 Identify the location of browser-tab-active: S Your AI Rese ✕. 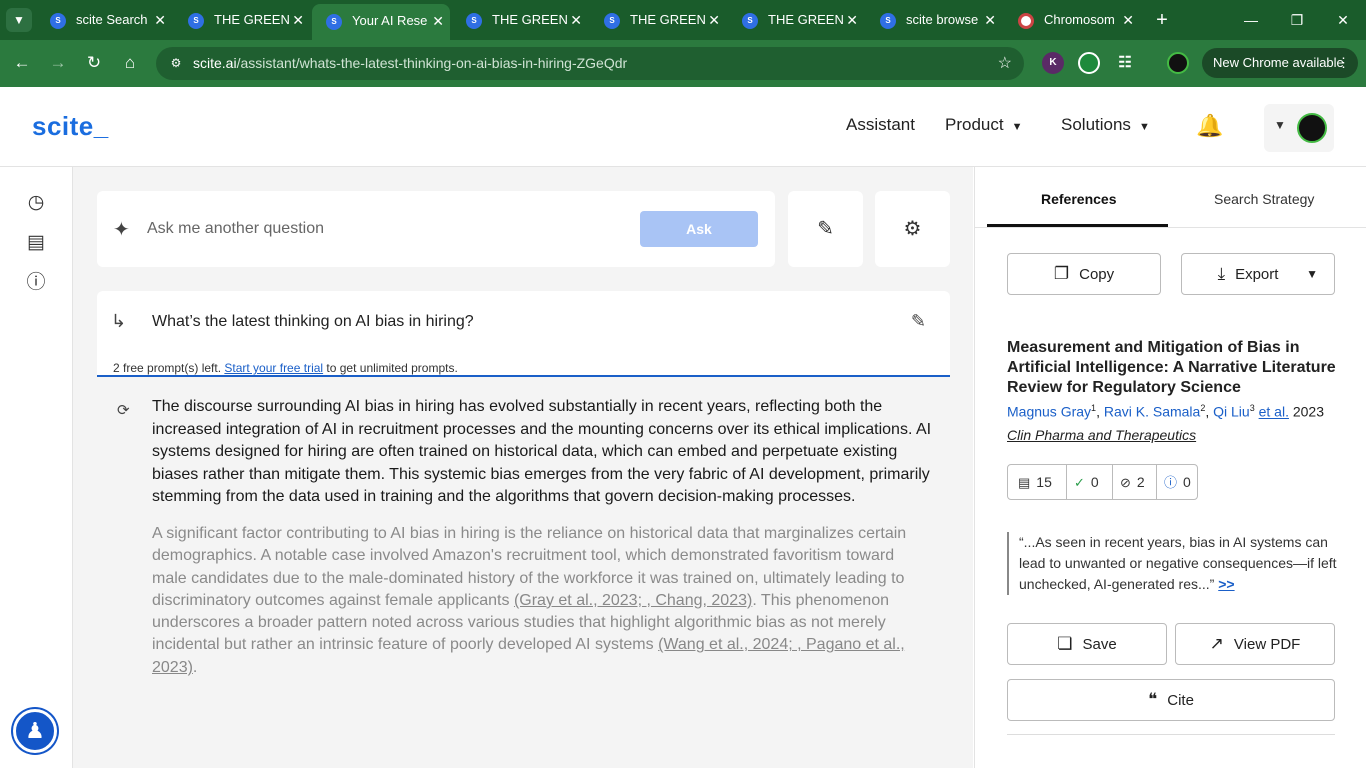
(381, 22).